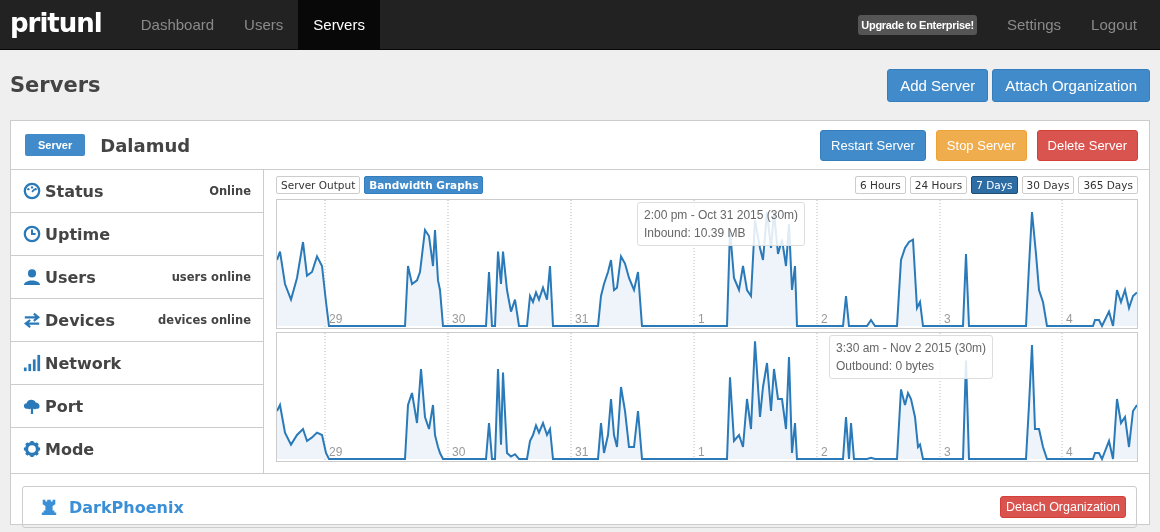 This screenshot has width=1160, height=532. What do you see at coordinates (204, 320) in the screenshot?
I see `info-value: devices online` at bounding box center [204, 320].